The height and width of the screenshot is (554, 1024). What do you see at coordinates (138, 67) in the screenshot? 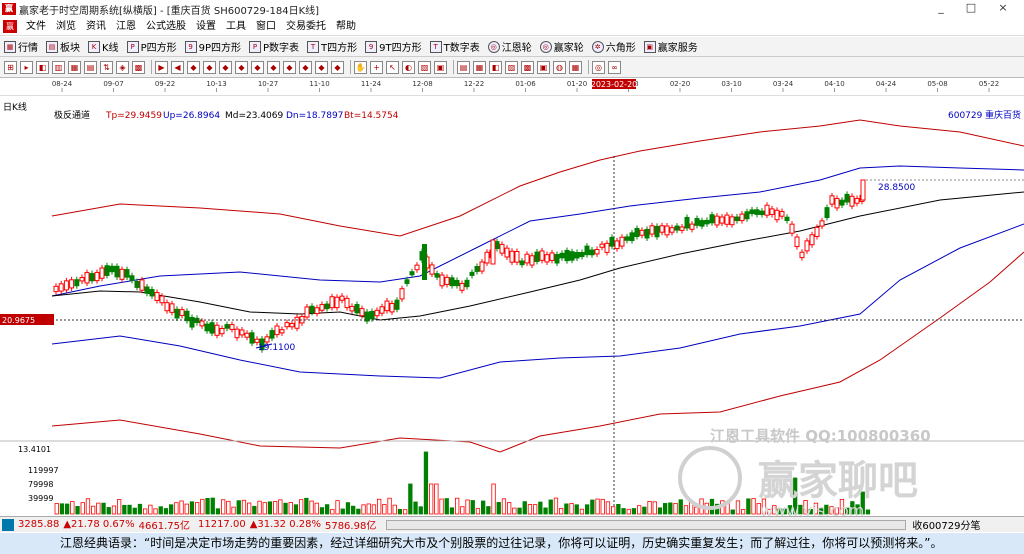
I see `draw-tool-9-button: ▩` at bounding box center [138, 67].